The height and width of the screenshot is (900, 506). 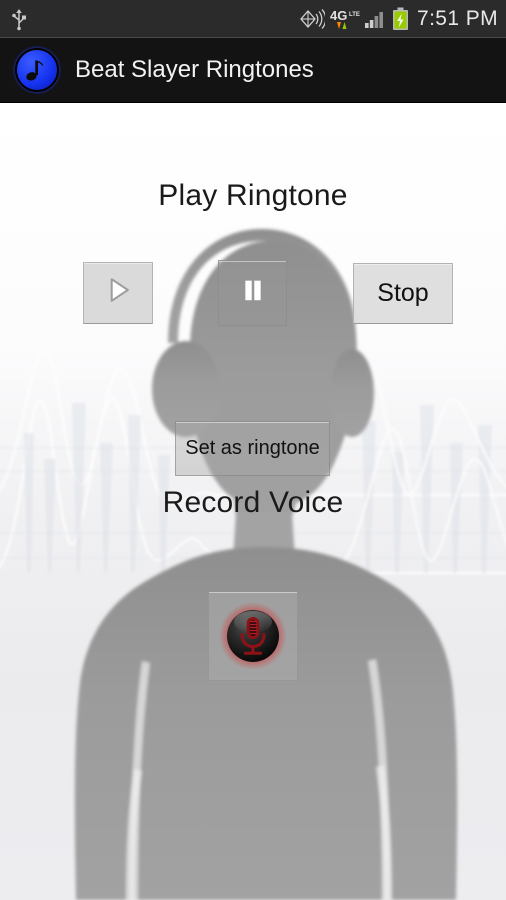 I want to click on pause-bars-icon, so click(x=253, y=293).